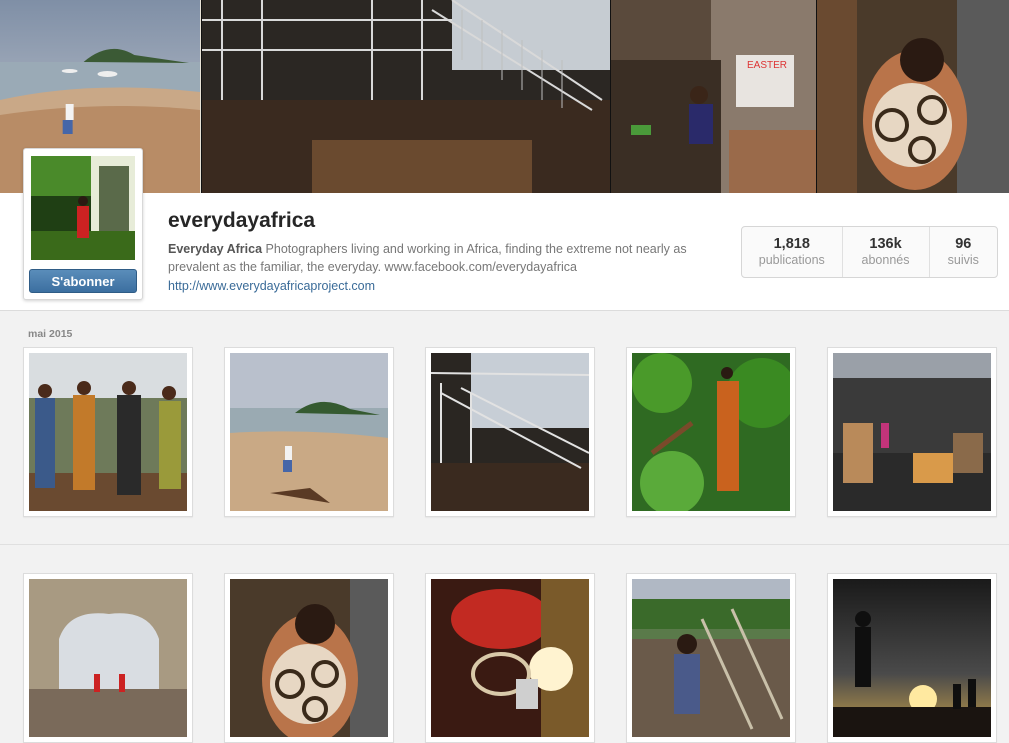 This screenshot has width=1009, height=743. I want to click on avatar-card: S'abonner, so click(83, 224).